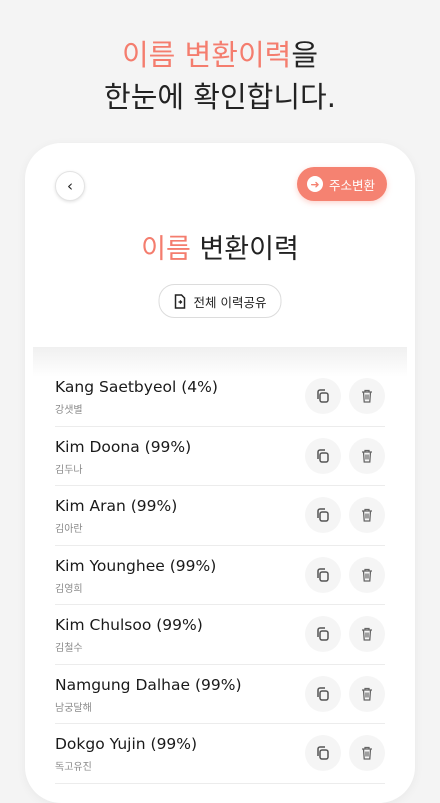 The width and height of the screenshot is (440, 803). What do you see at coordinates (136, 387) in the screenshot?
I see `history-item-name: Kang Saetbyeol (4%)` at bounding box center [136, 387].